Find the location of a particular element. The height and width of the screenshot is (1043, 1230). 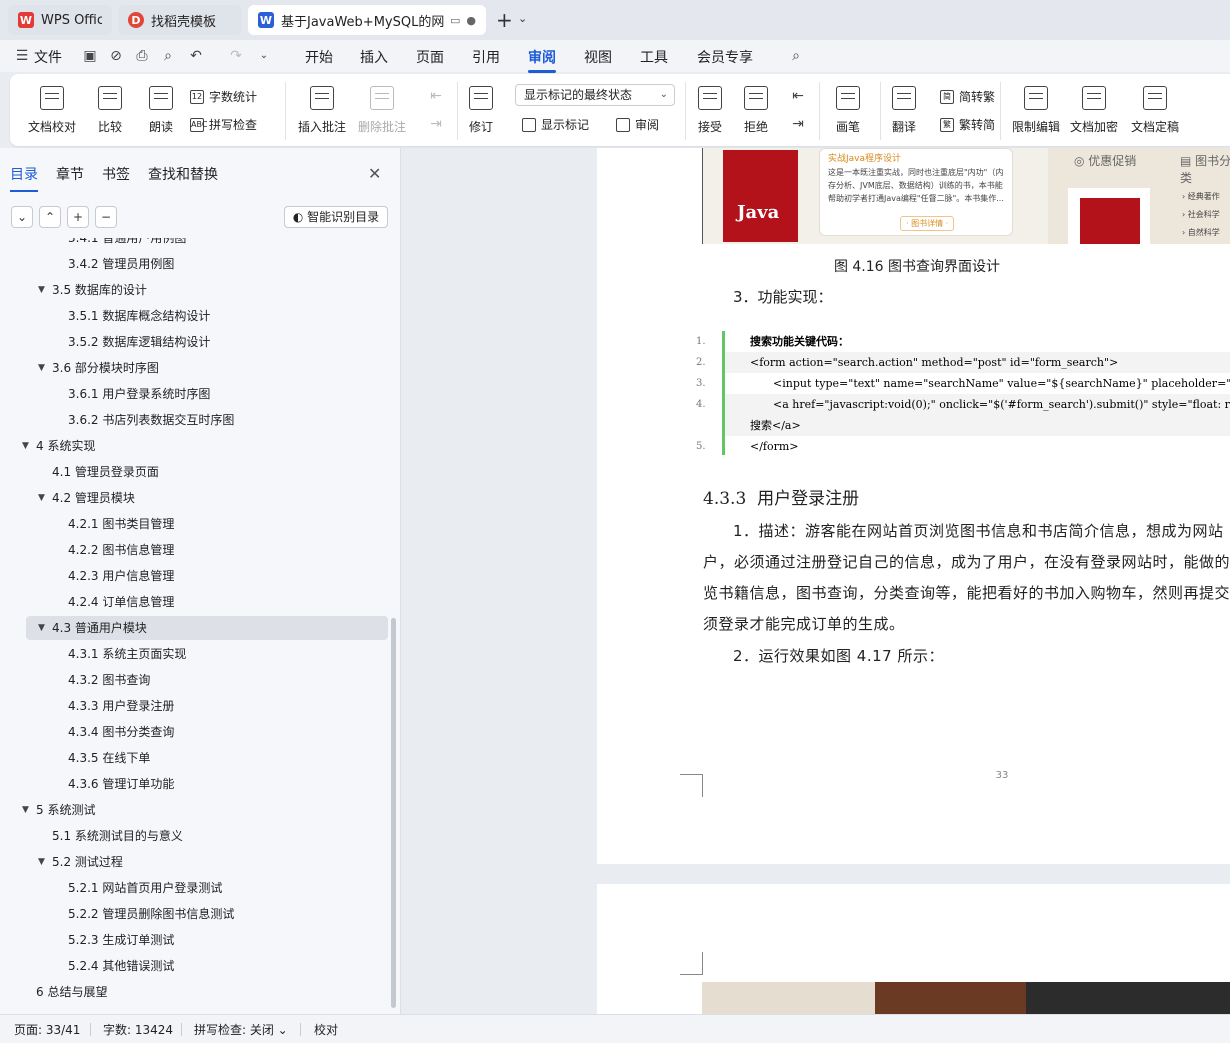

reject-button: 拒绝 is located at coordinates (756, 110).